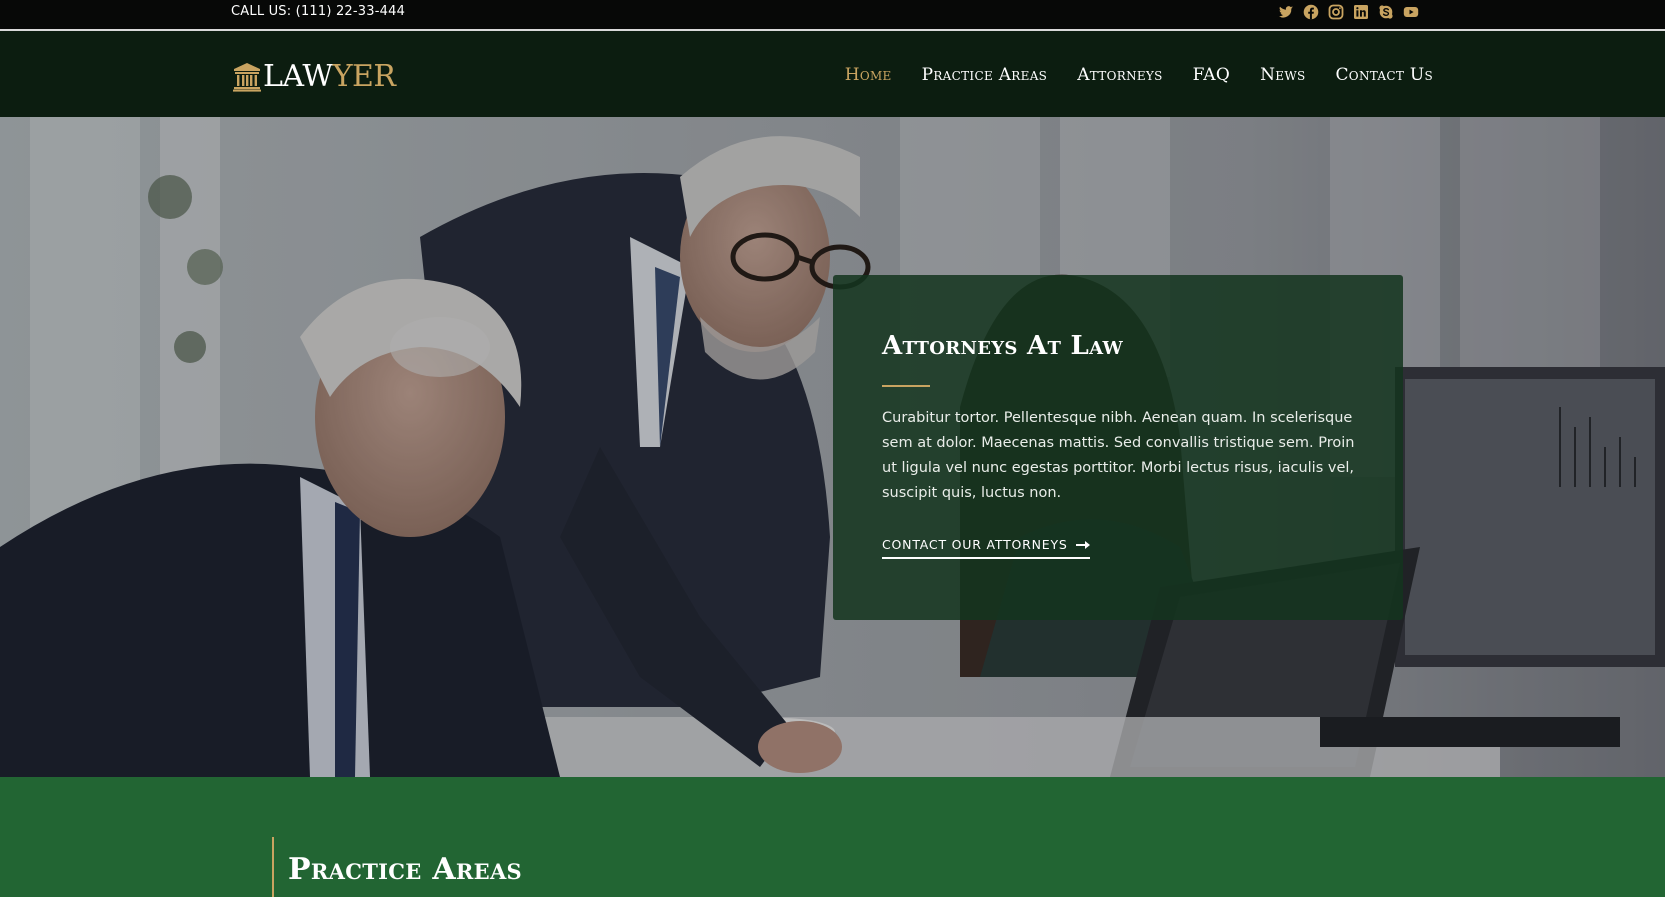 This screenshot has width=1665, height=897. I want to click on nav-home: Home, so click(868, 75).